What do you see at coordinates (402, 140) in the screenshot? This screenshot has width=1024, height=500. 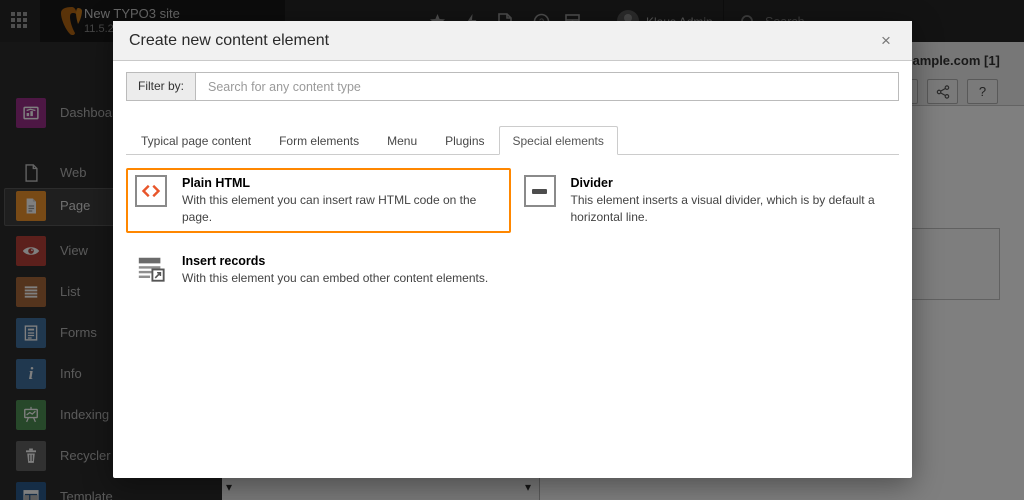 I see `tab-menu: Menu` at bounding box center [402, 140].